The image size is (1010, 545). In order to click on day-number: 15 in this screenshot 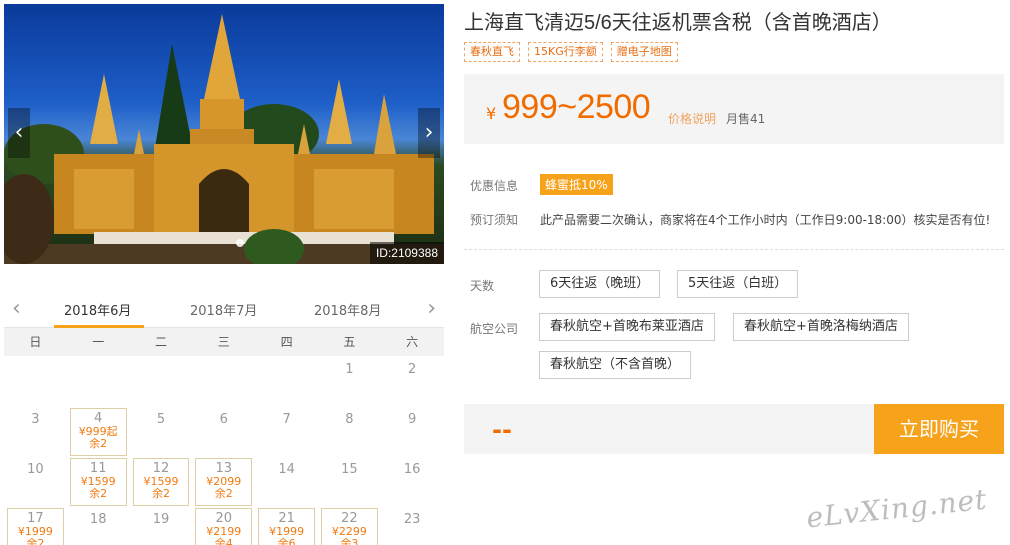, I will do `click(349, 469)`.